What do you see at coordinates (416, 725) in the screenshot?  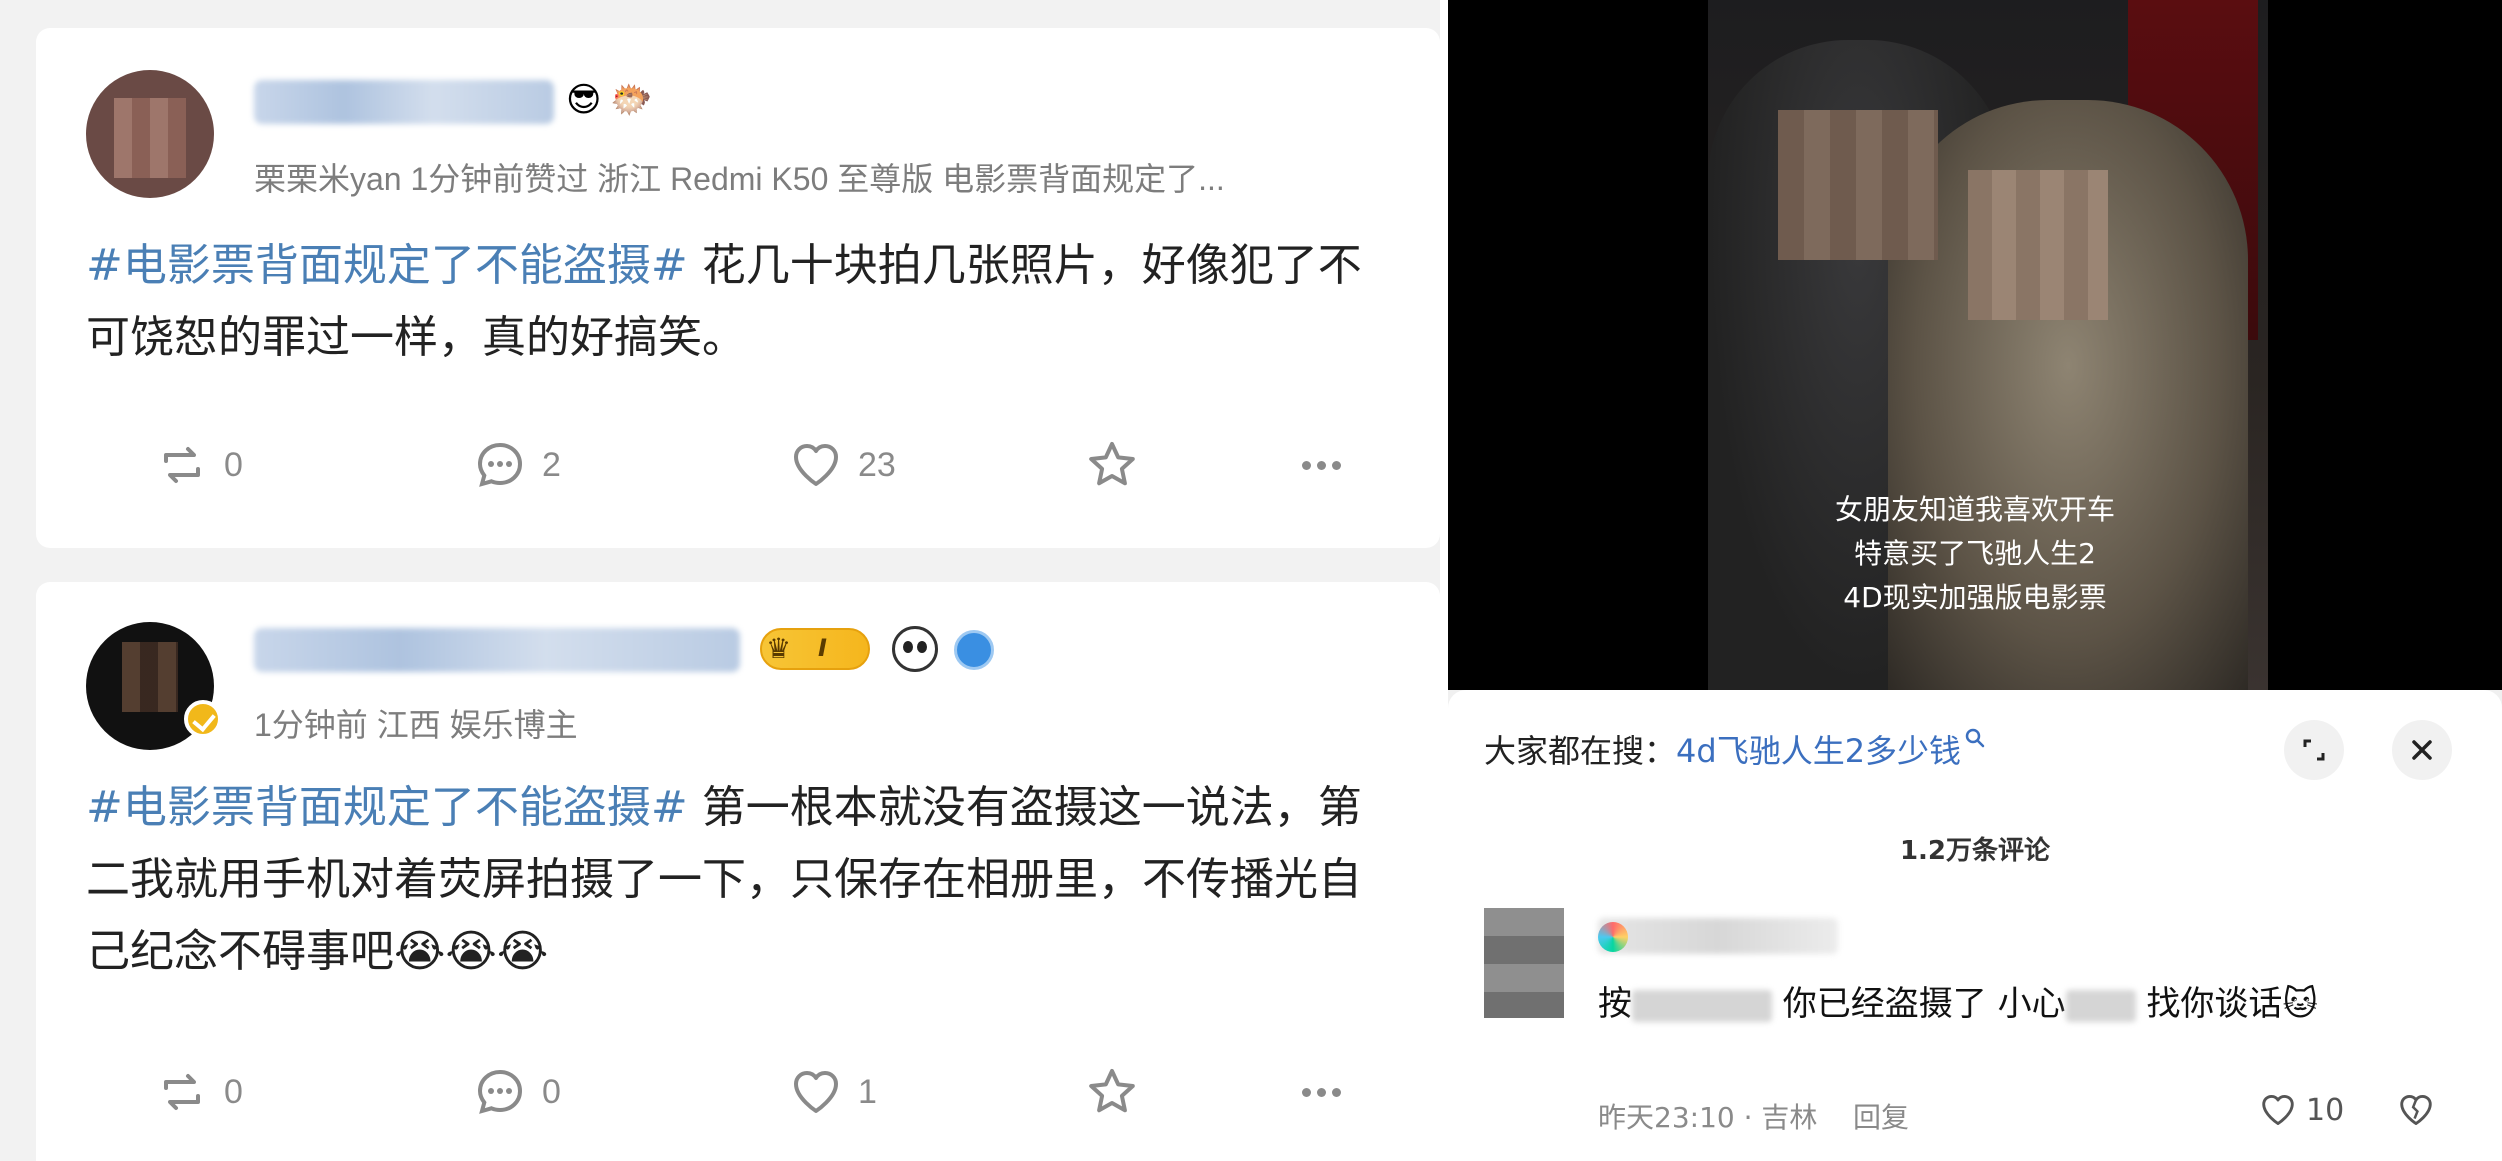 I see `post-meta: 1分钟前 江西 娱乐博主` at bounding box center [416, 725].